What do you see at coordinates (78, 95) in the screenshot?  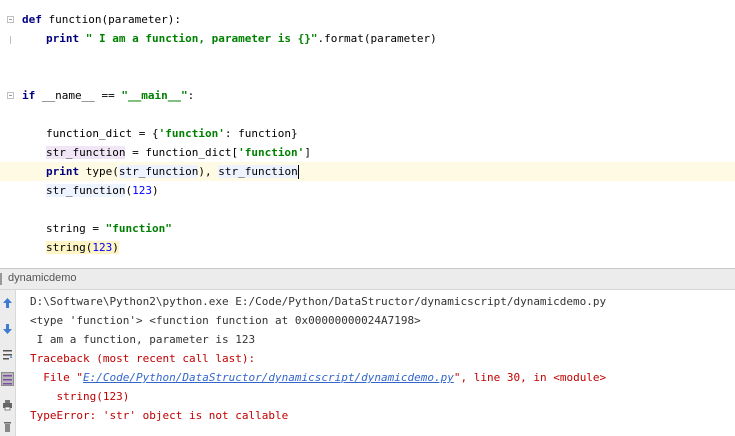 I see `code-text: __name__ ==` at bounding box center [78, 95].